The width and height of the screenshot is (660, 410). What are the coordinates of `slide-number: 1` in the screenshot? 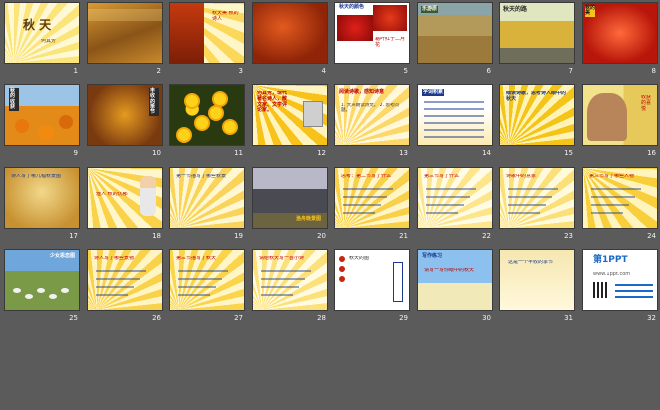 It's located at (75, 71).